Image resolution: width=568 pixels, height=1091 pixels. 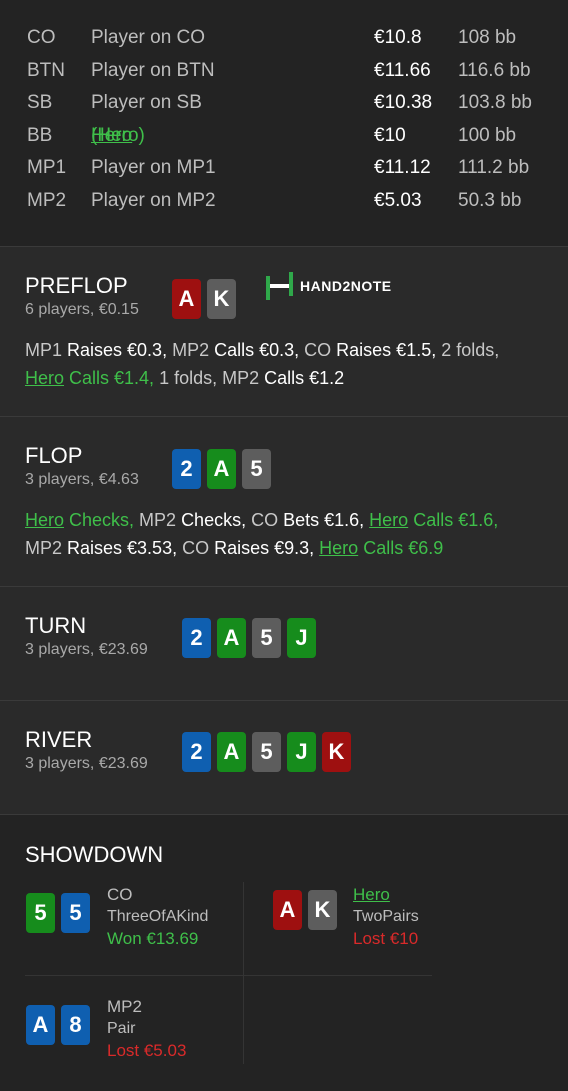 I want to click on action-text: Raises €1.5,, so click(x=389, y=350).